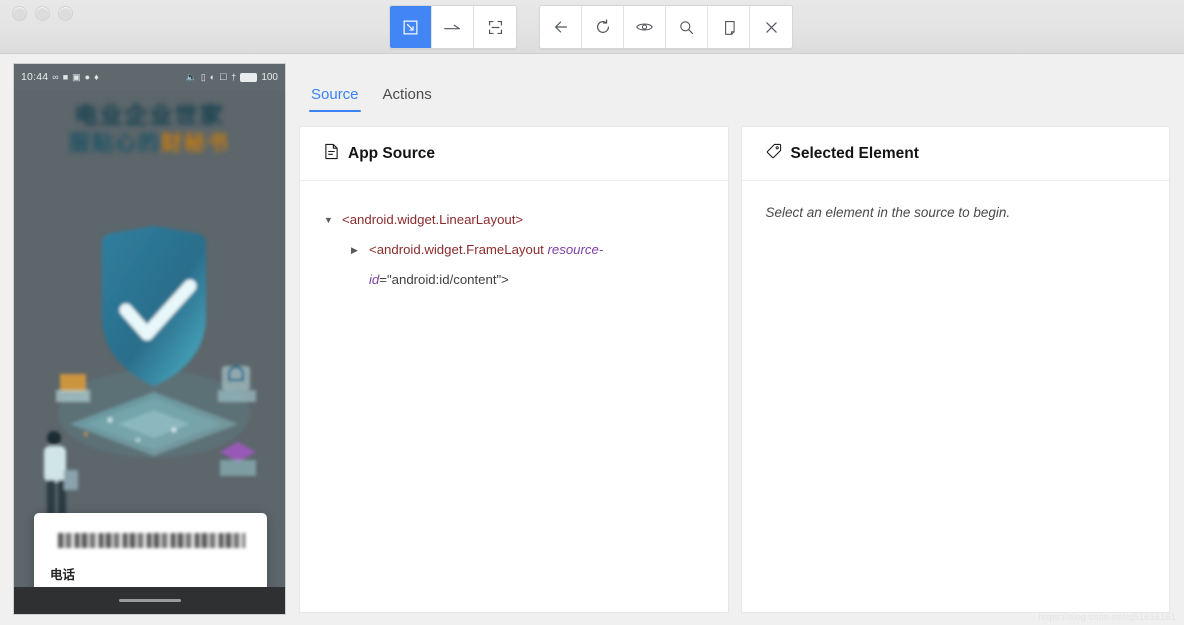  What do you see at coordinates (19, 13) in the screenshot?
I see `window-close-button` at bounding box center [19, 13].